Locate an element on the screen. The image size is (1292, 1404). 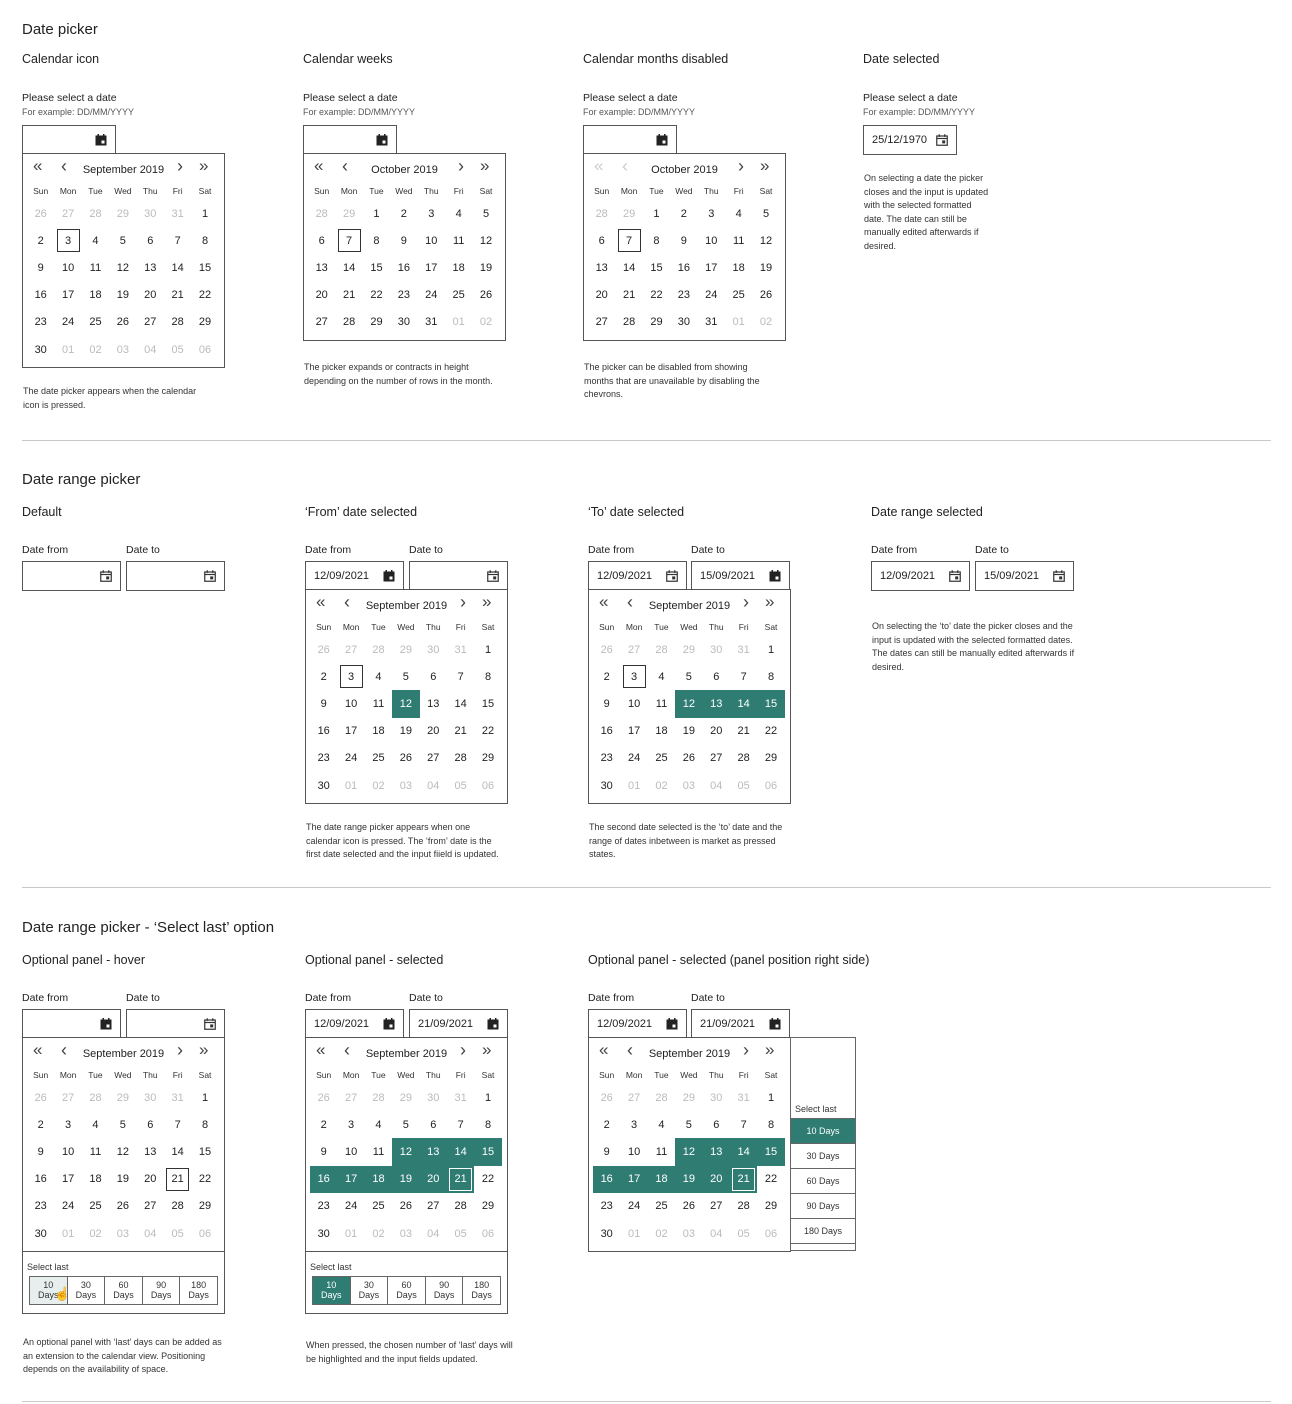
date-to-input: 15/09/2021 is located at coordinates (1024, 576).